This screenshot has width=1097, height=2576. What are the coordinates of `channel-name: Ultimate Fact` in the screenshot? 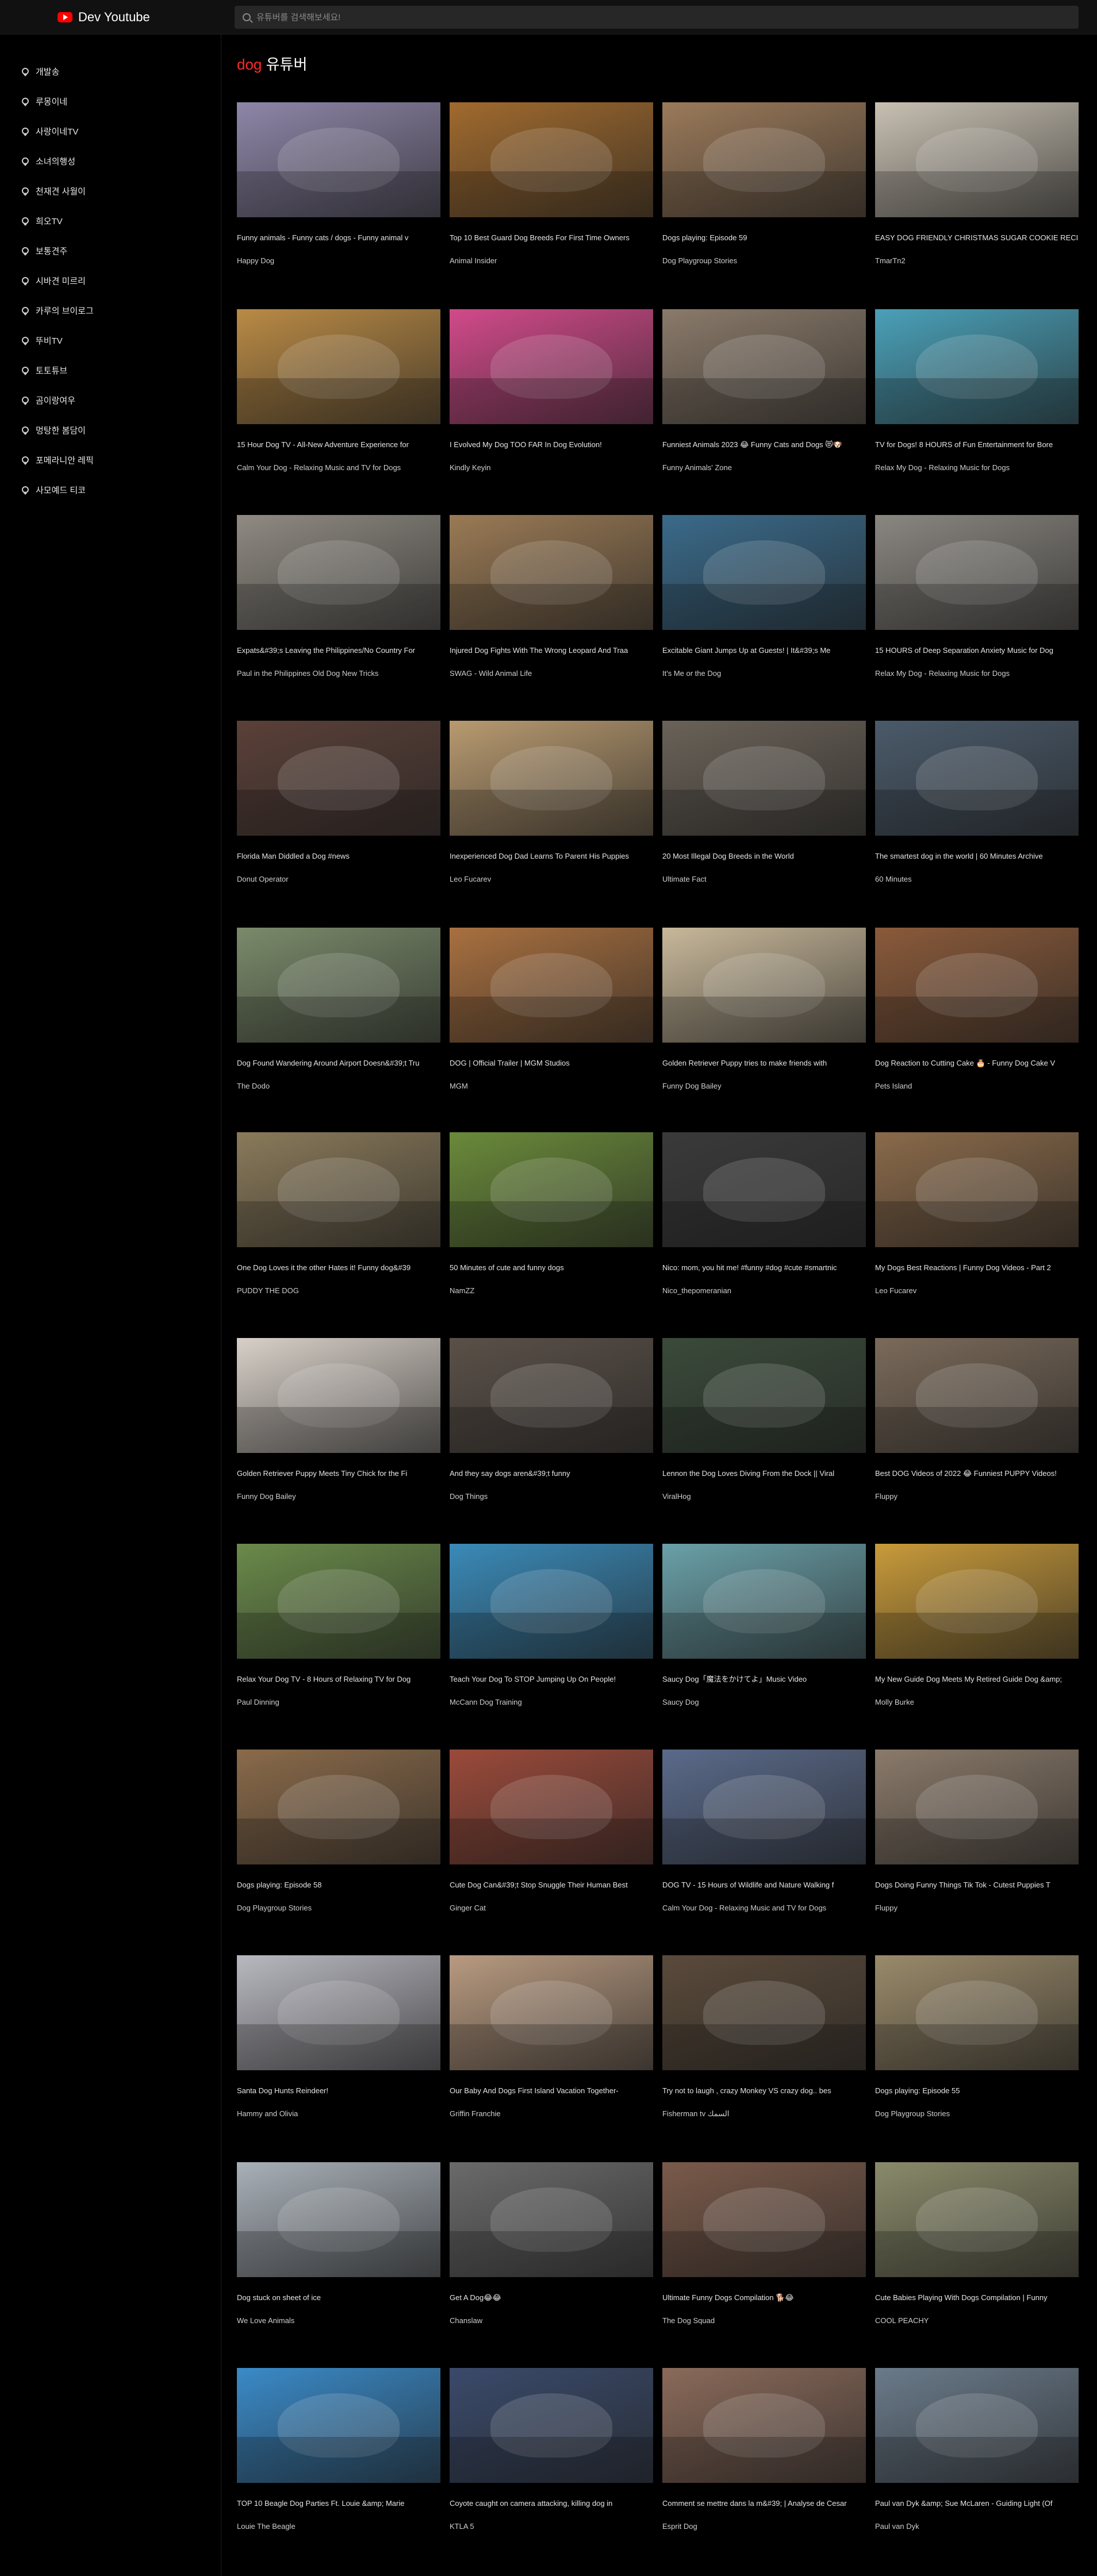 It's located at (764, 879).